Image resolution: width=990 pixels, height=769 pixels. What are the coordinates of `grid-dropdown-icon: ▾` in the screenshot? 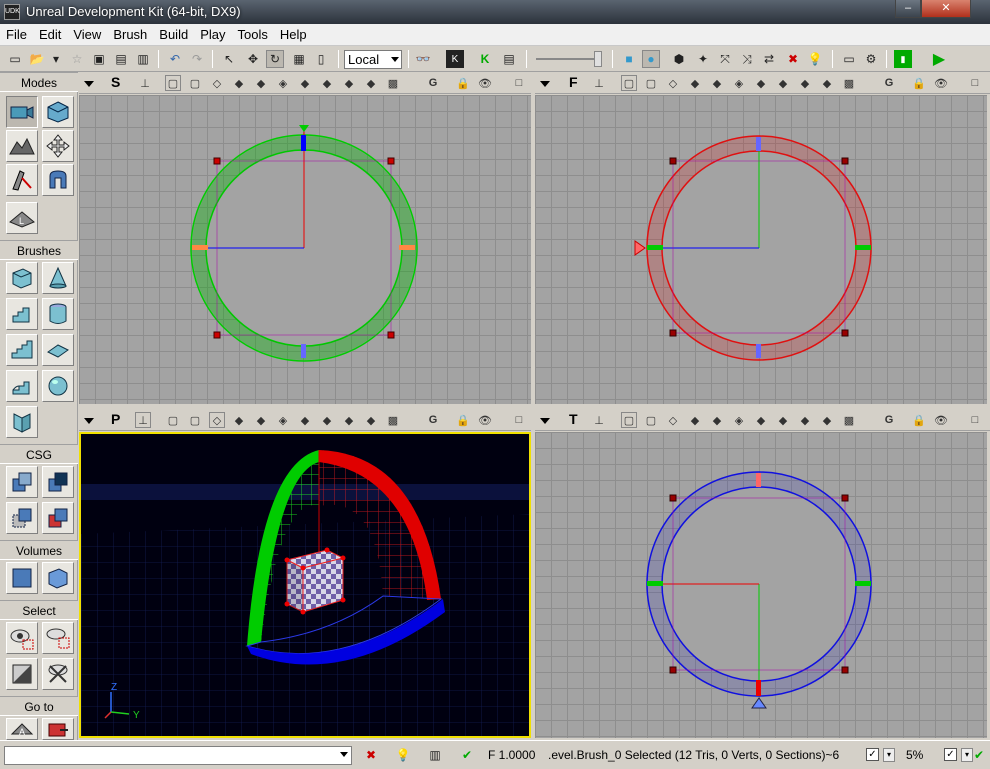 It's located at (889, 755).